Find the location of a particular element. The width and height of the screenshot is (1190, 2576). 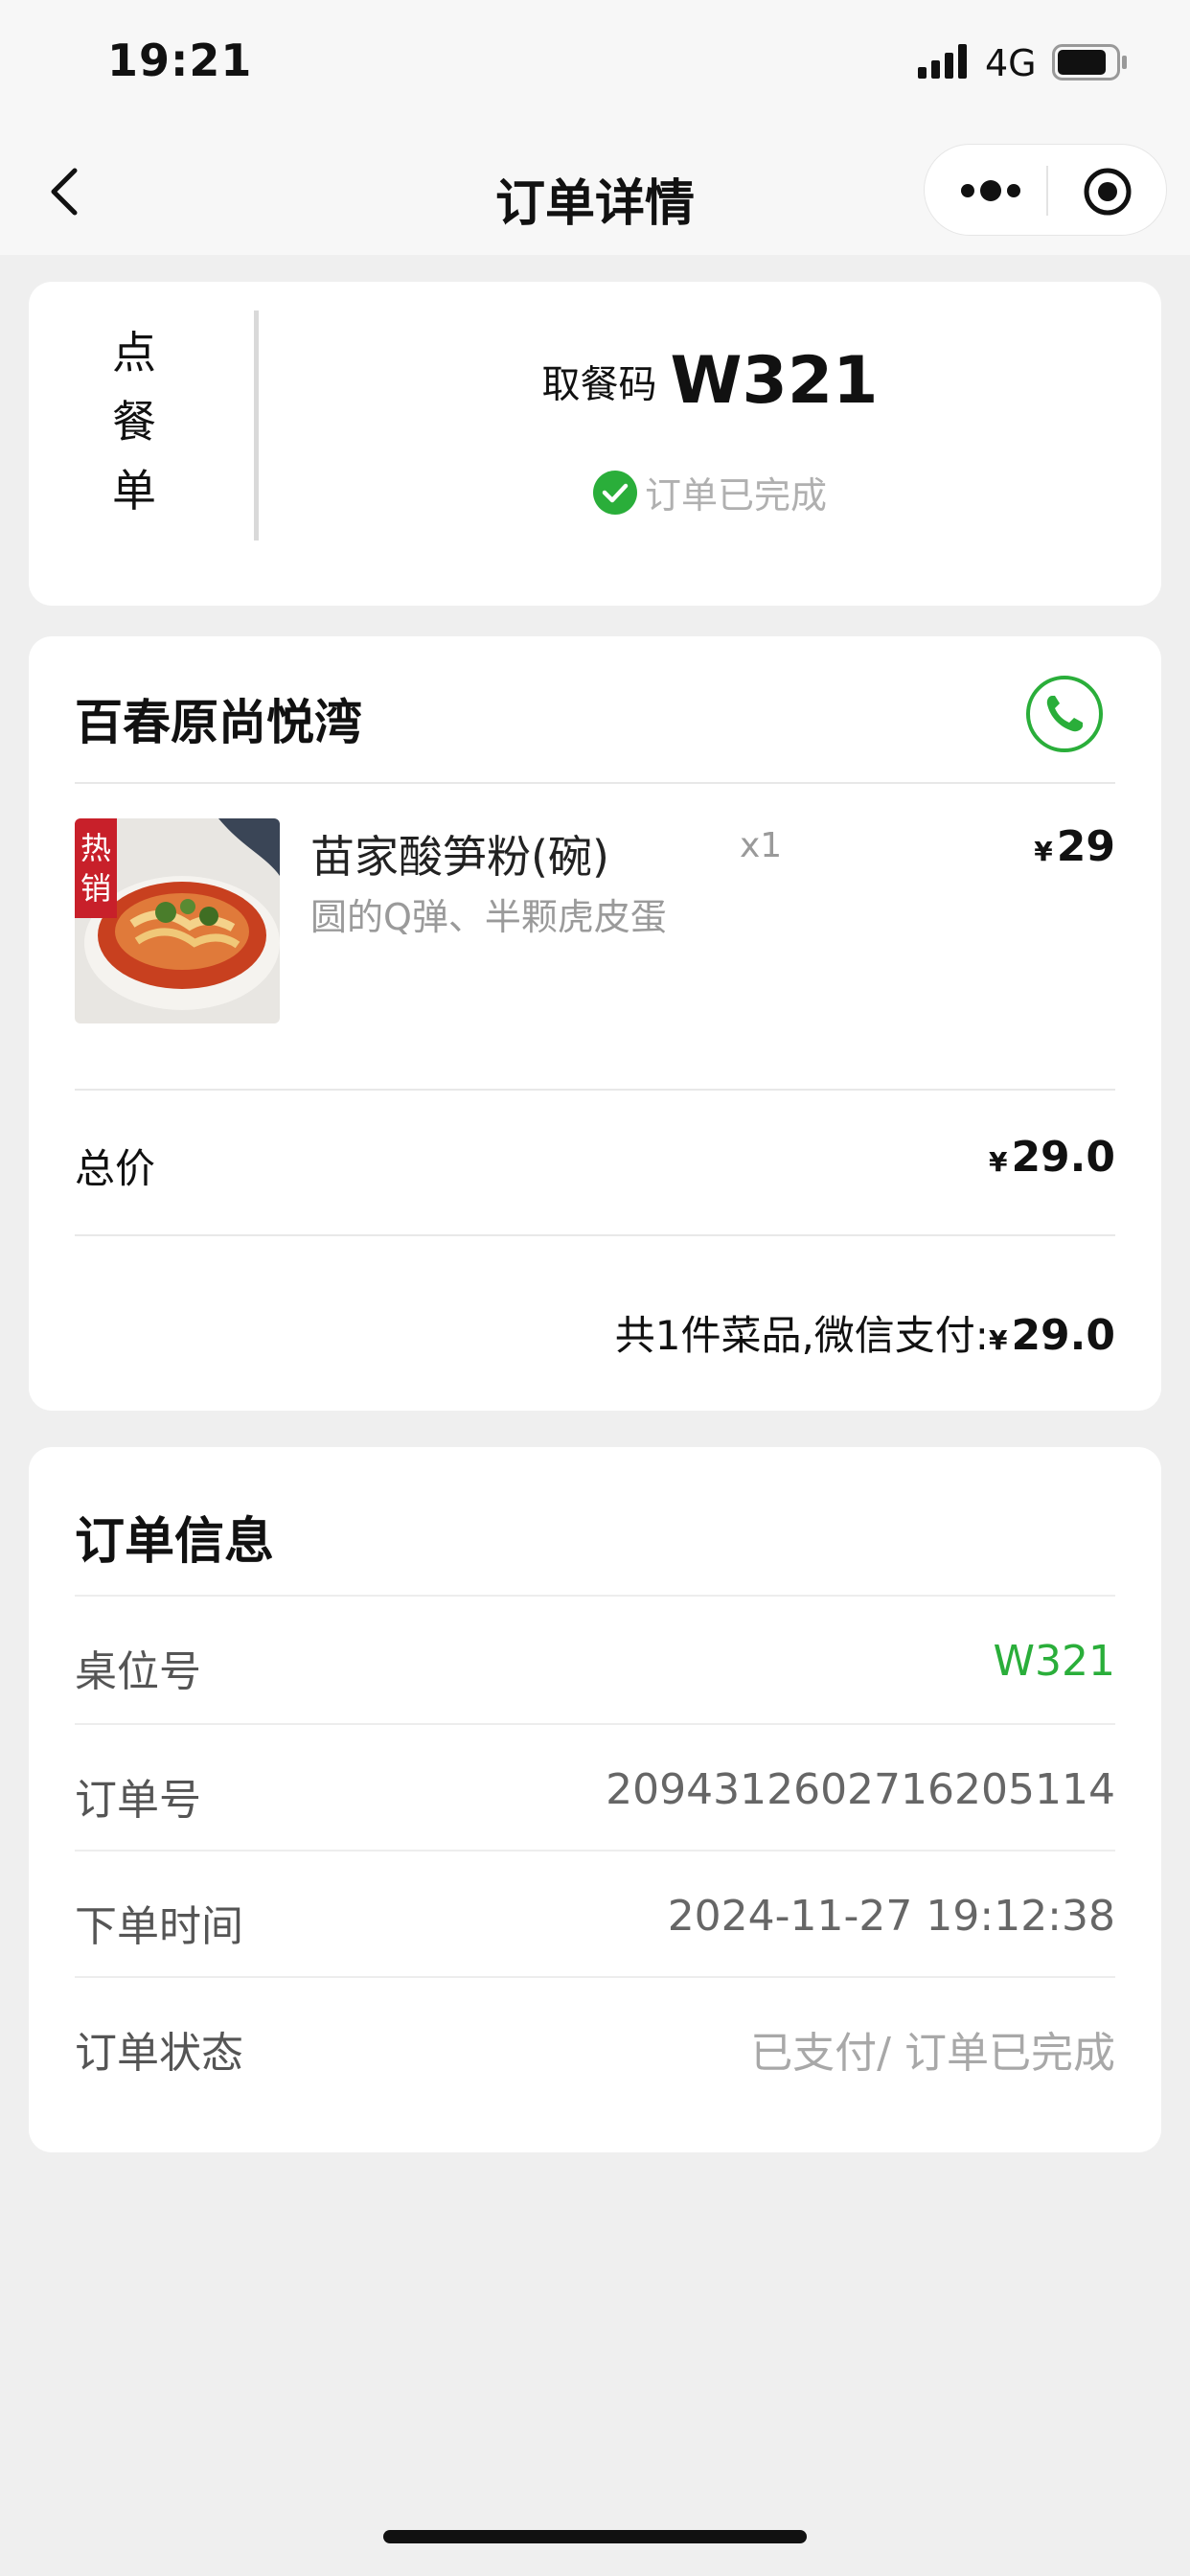

item-description: 圆的Q弹、半颗虎皮蛋 is located at coordinates (489, 917).